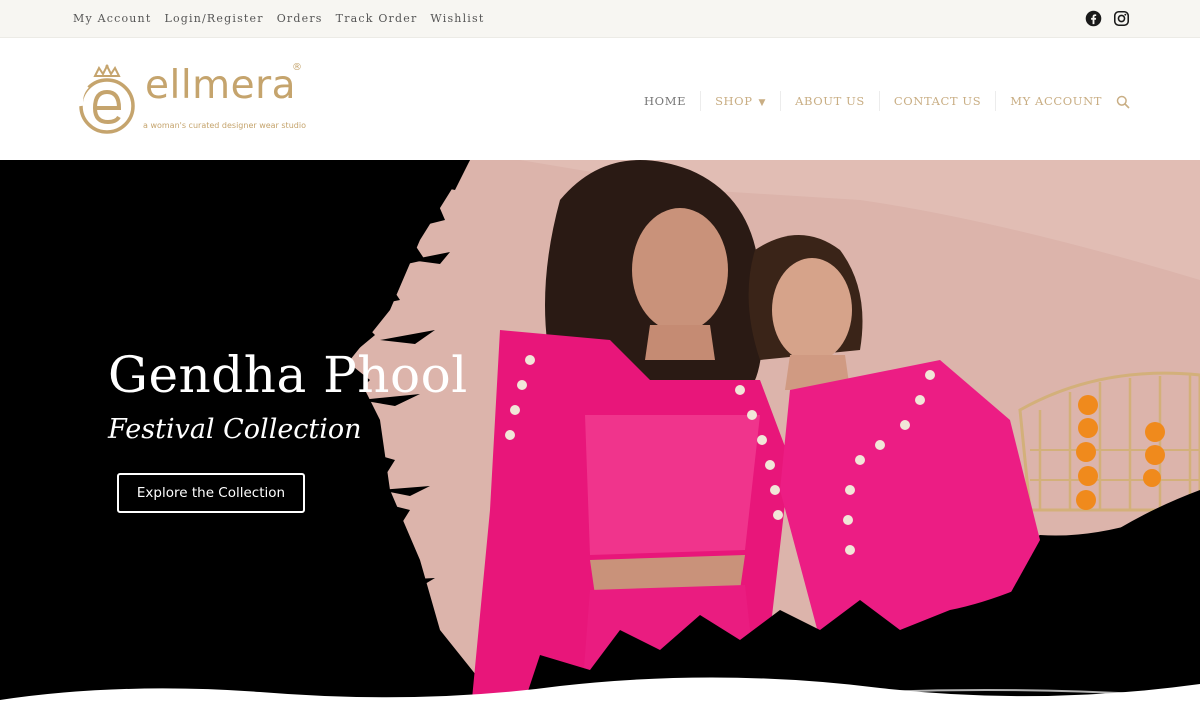 The width and height of the screenshot is (1200, 715). What do you see at coordinates (235, 429) in the screenshot?
I see `hero-subtitle: Festival Collection` at bounding box center [235, 429].